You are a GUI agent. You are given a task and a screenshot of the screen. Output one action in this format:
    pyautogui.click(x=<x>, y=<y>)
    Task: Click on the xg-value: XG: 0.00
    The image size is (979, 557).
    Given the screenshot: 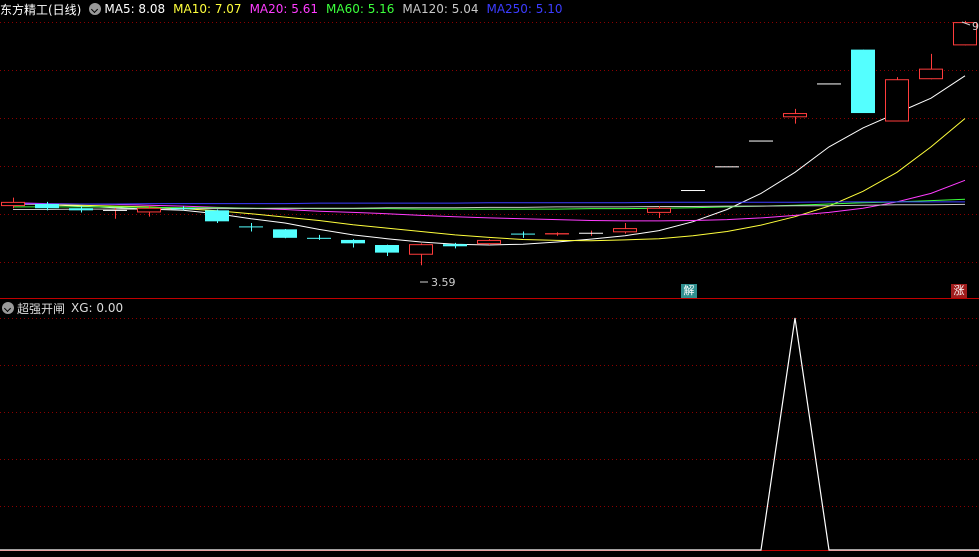 What is the action you would take?
    pyautogui.click(x=97, y=308)
    